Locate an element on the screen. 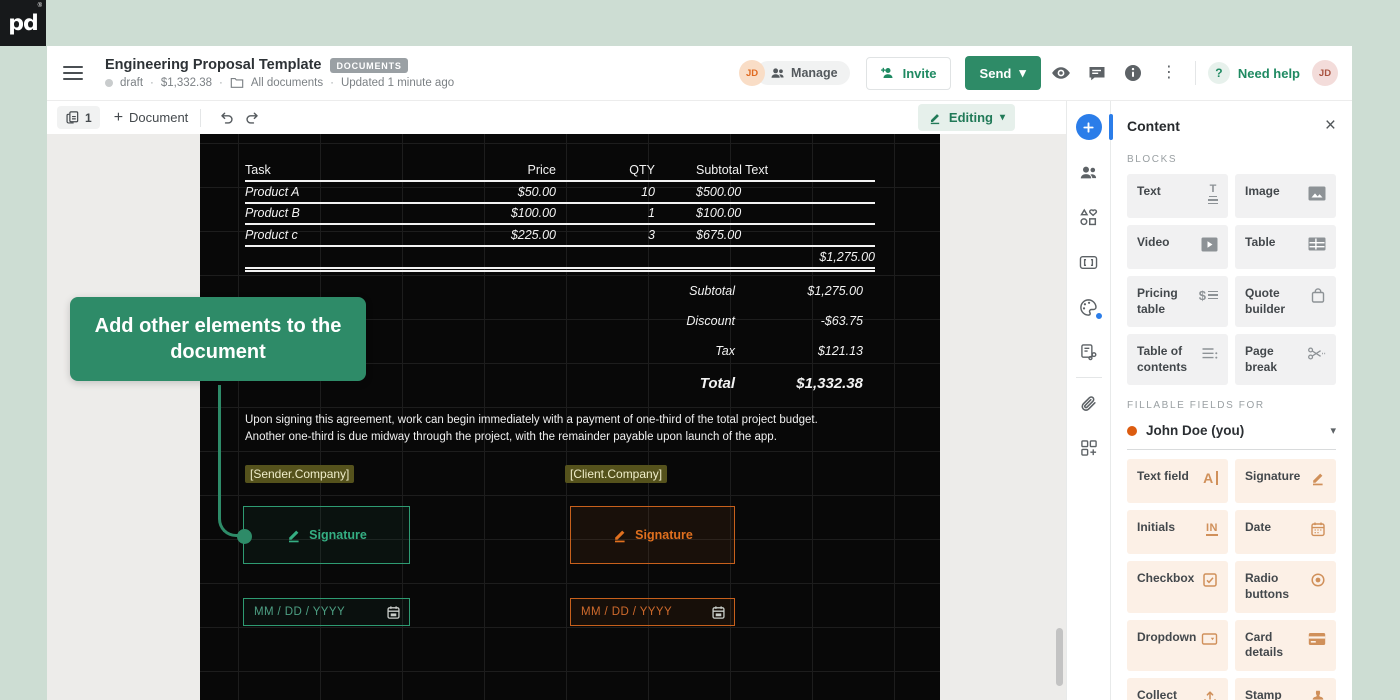 This screenshot has width=1400, height=700. field-date: Date is located at coordinates (1285, 532).